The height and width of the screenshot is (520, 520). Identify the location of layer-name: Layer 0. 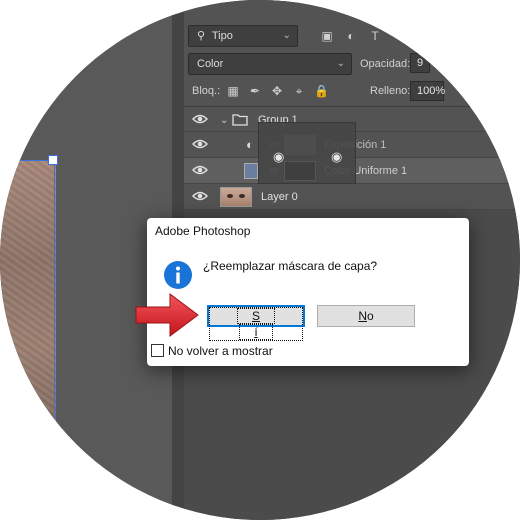
(279, 197).